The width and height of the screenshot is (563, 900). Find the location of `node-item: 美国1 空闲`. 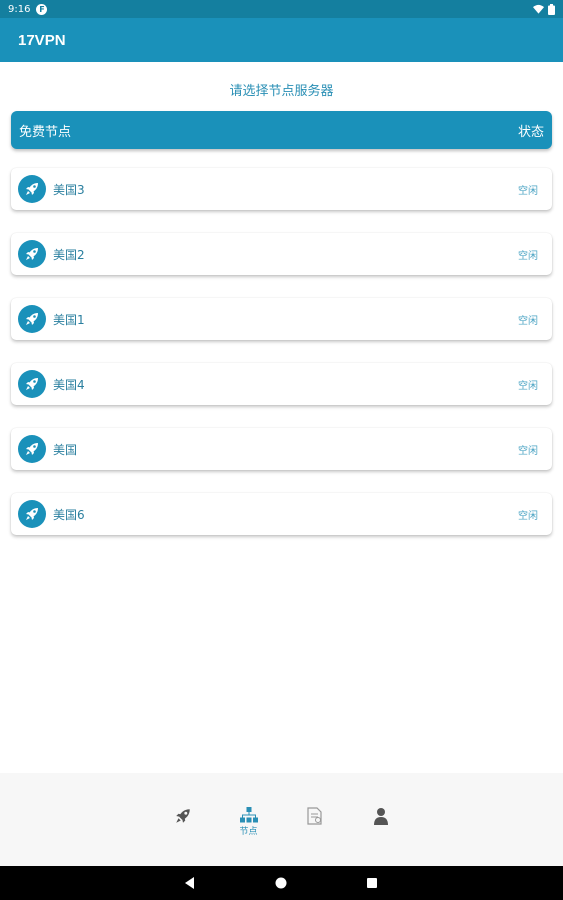

node-item: 美国1 空闲 is located at coordinates (281, 319).